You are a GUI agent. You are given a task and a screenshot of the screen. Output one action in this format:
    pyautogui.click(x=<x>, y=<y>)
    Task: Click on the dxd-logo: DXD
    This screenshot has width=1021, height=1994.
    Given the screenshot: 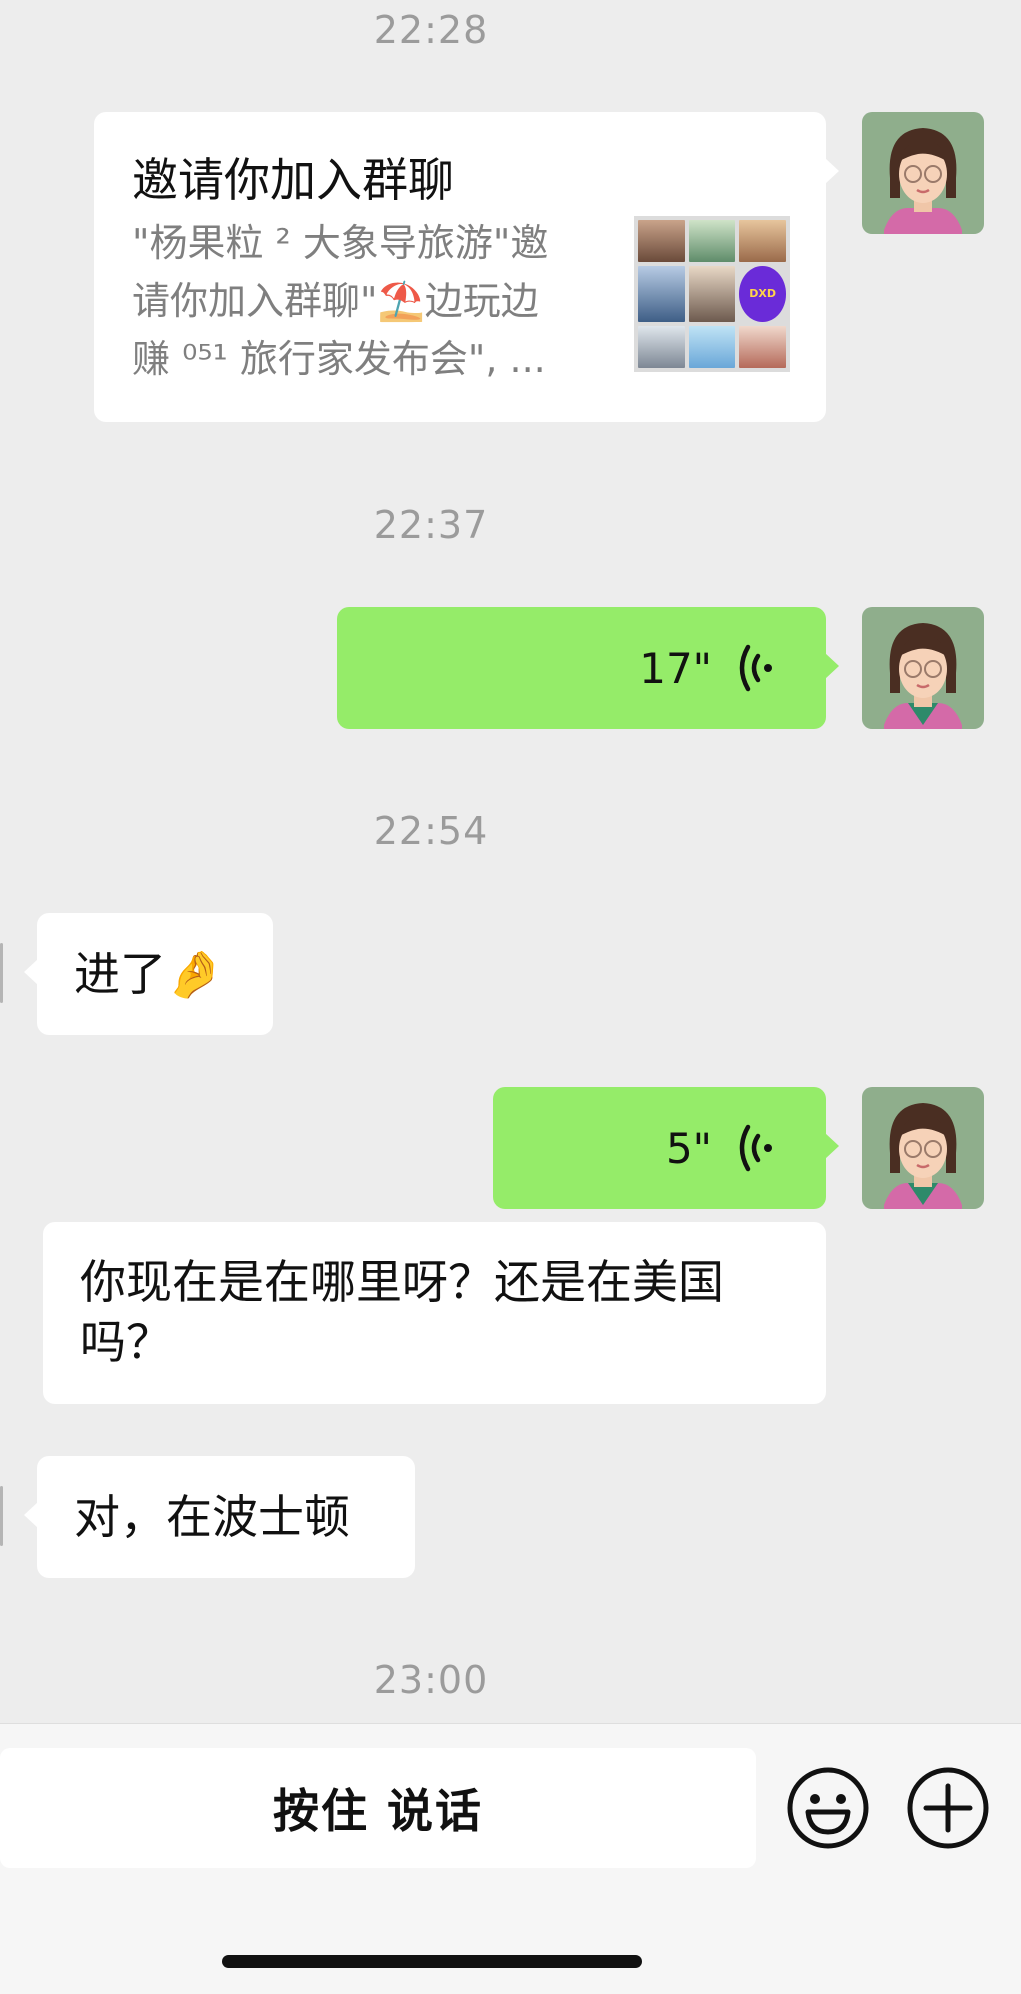 What is the action you would take?
    pyautogui.click(x=763, y=294)
    